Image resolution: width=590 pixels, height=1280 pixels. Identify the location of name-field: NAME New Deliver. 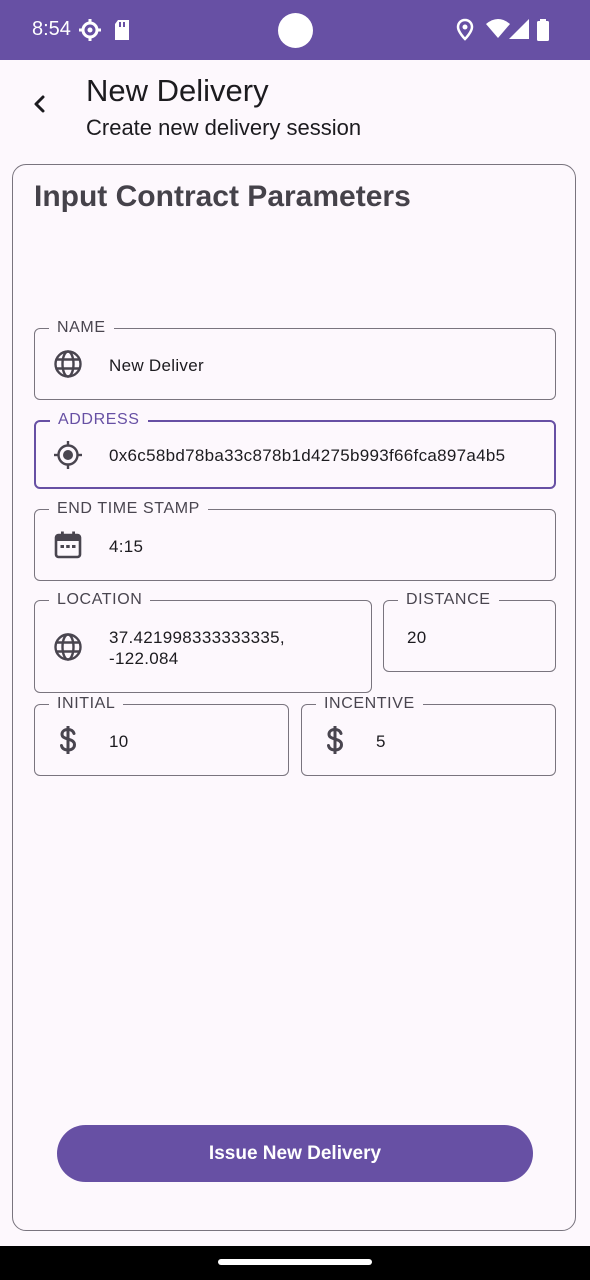
(295, 359).